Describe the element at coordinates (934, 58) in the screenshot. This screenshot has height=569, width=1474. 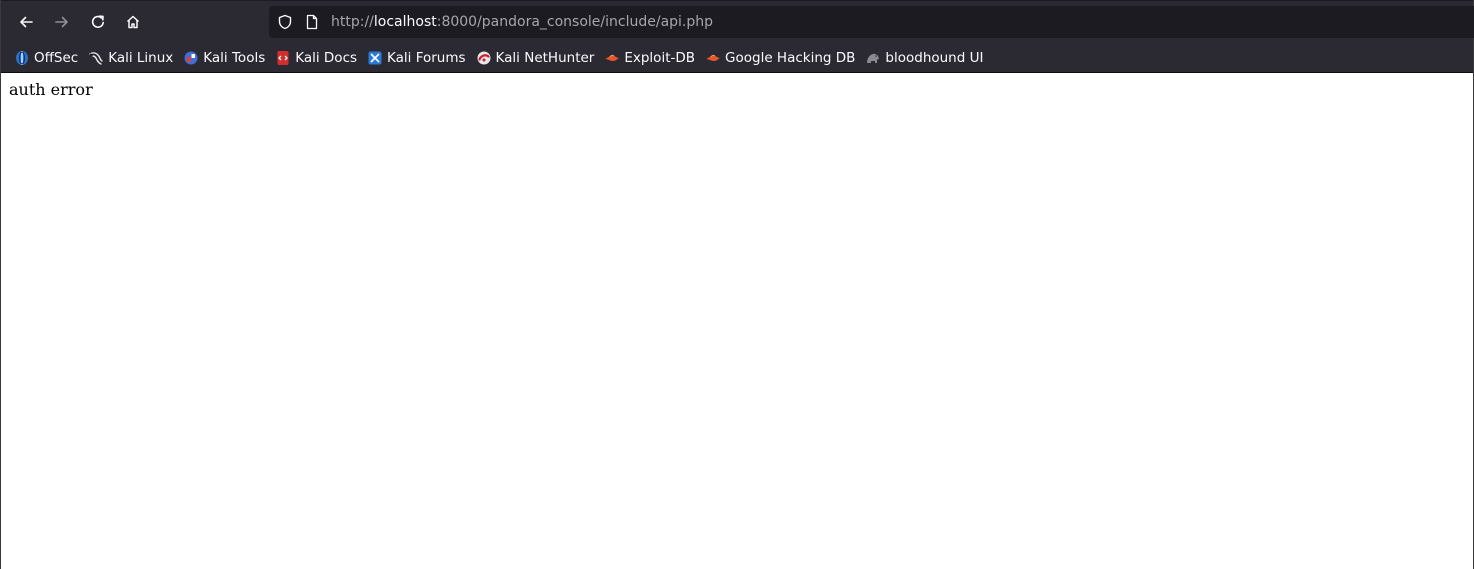
I see `bookmark-label: bloodhound UI` at that location.